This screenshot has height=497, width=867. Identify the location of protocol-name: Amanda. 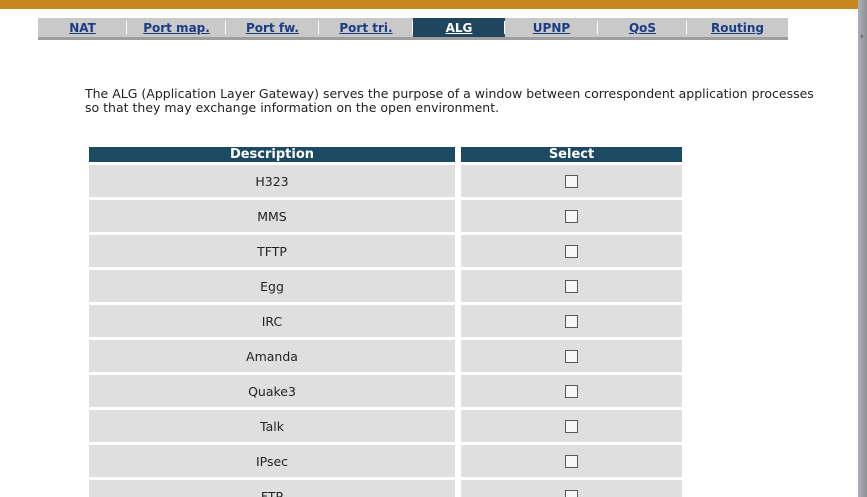
(272, 356).